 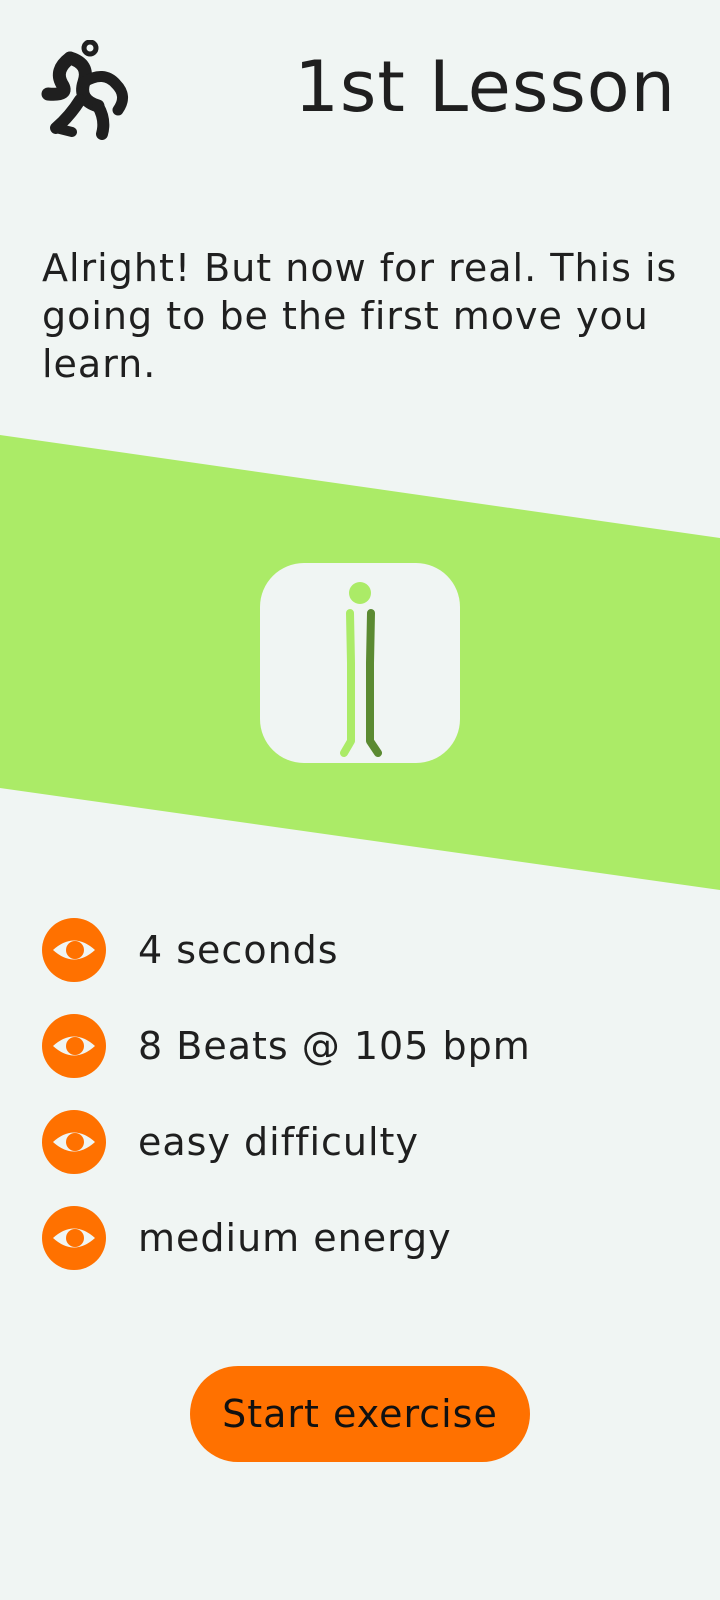 I want to click on dancer-logo-icon, so click(x=88, y=89).